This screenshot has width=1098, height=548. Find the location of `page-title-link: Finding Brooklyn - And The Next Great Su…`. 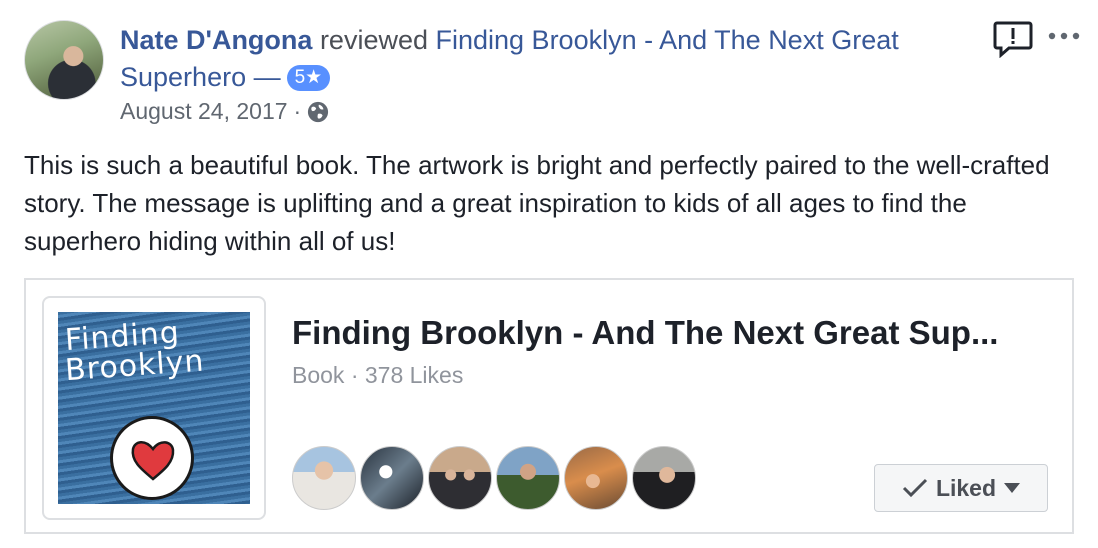

page-title-link: Finding Brooklyn - And The Next Great Su… is located at coordinates (672, 333).